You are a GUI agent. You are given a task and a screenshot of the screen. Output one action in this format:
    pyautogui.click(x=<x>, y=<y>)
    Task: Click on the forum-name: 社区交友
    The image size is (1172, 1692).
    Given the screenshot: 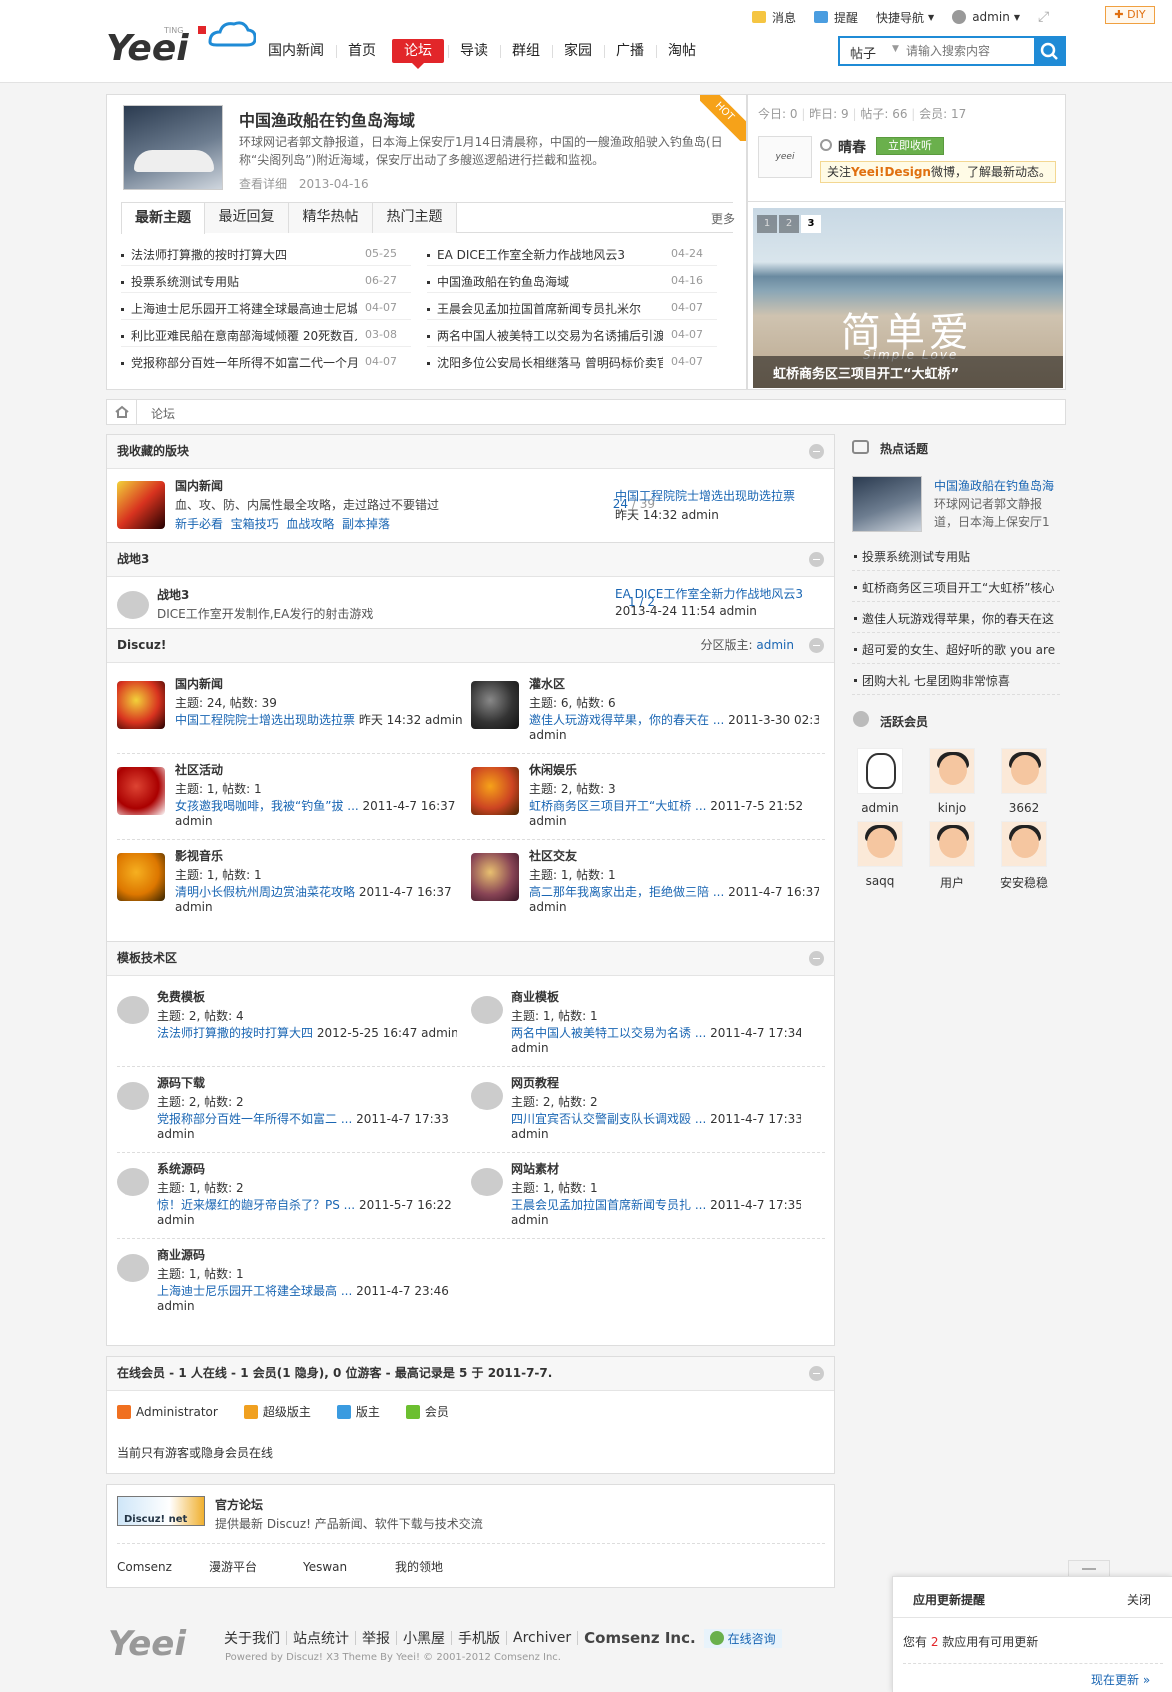 What is the action you would take?
    pyautogui.click(x=553, y=855)
    